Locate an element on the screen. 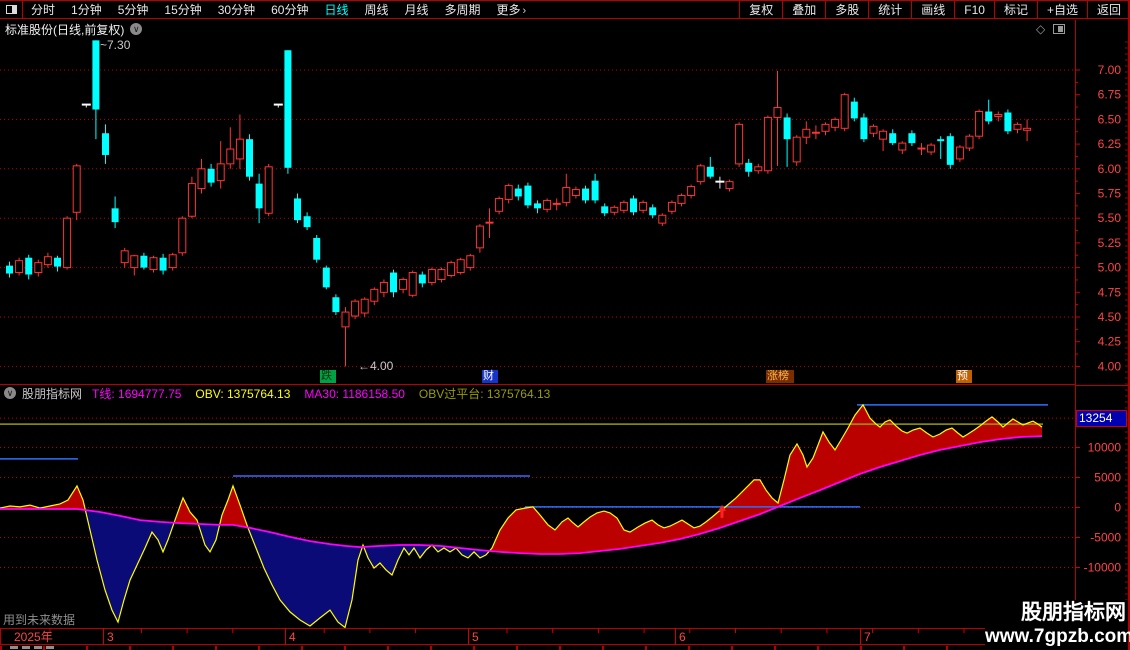 The image size is (1130, 650). price-tick-label: 4.25 is located at coordinates (1110, 342).